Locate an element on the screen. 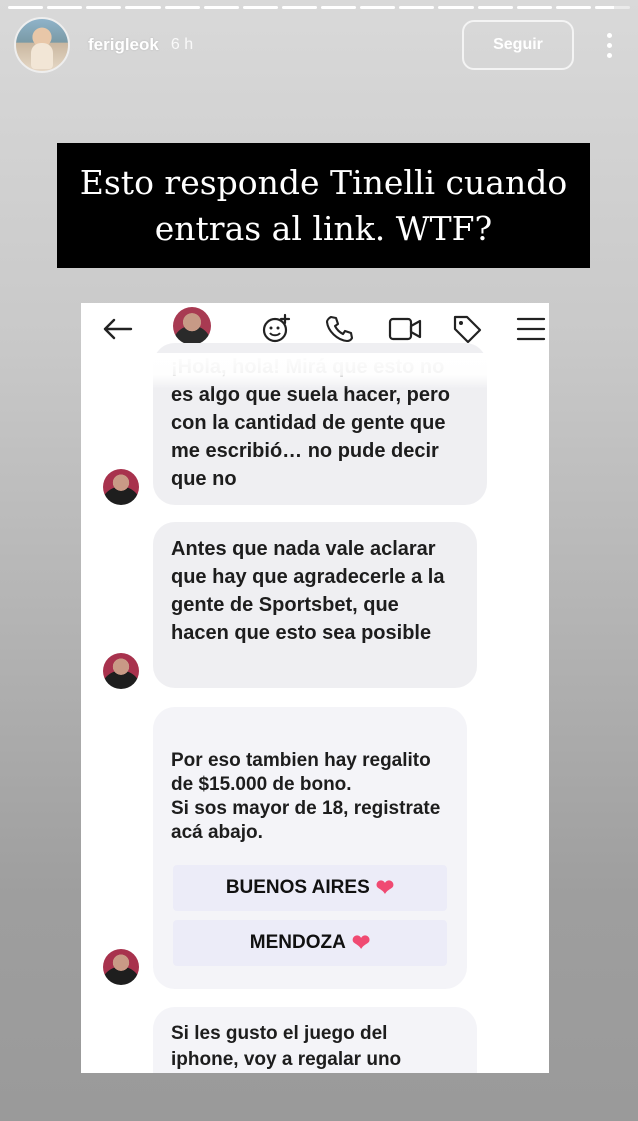 This screenshot has height=1121, width=638. choice-button-mendoza: MENDOZA ❤ is located at coordinates (310, 943).